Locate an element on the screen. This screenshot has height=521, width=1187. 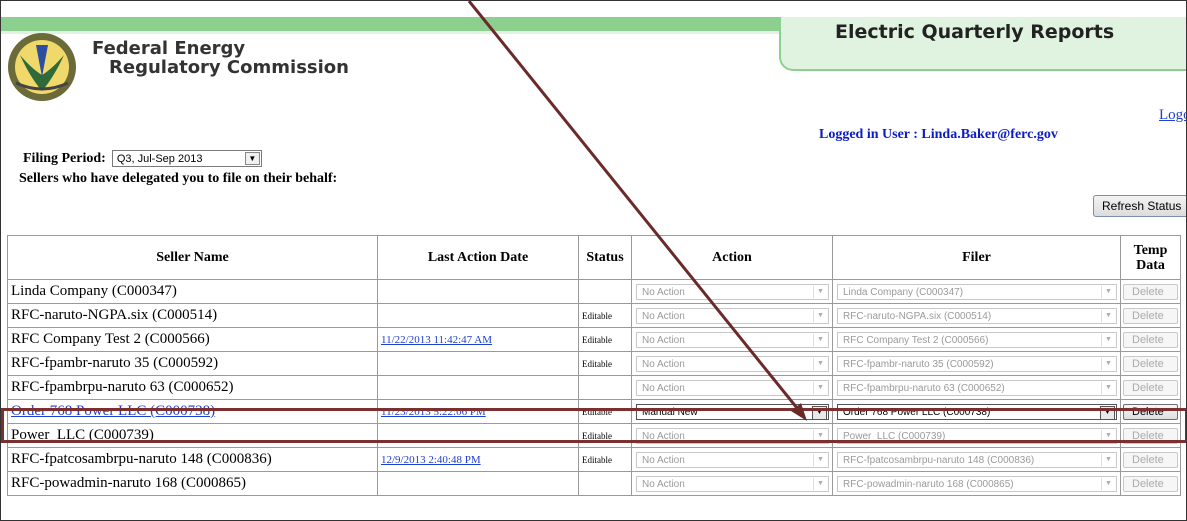
filer-cell: RFC-fpambr-naruto 35 (C000592) ▼ is located at coordinates (976, 363).